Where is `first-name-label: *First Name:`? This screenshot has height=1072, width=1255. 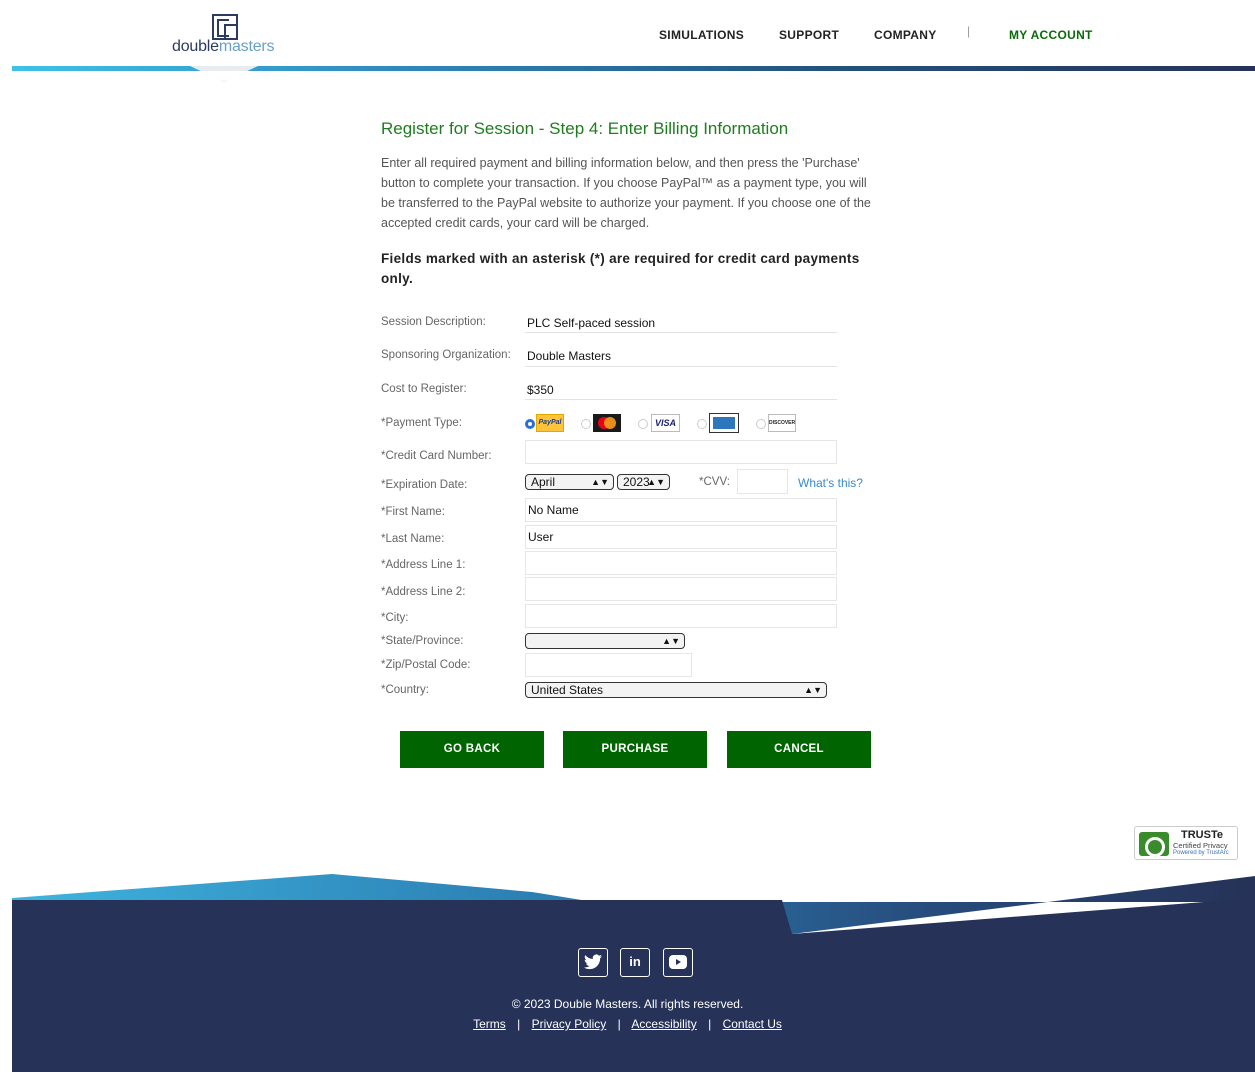 first-name-label: *First Name: is located at coordinates (413, 512).